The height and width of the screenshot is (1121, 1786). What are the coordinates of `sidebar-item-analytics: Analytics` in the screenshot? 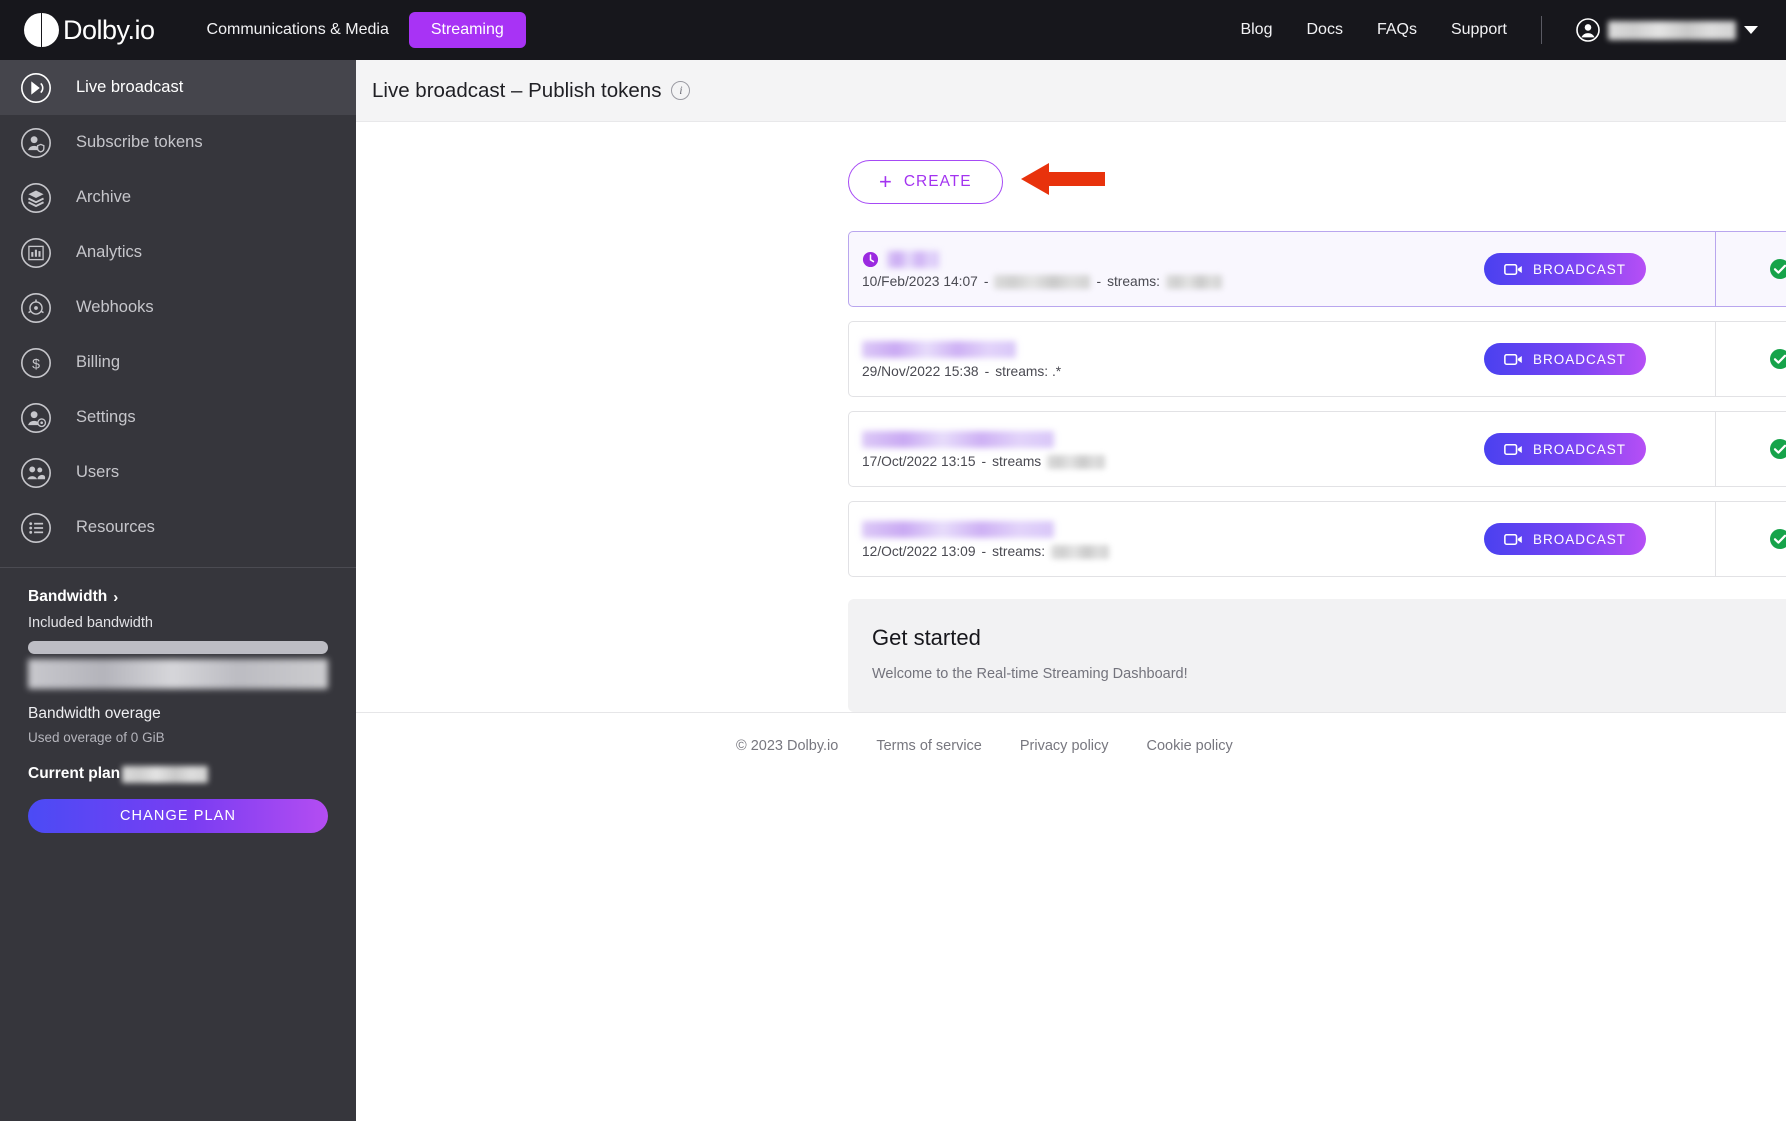 It's located at (178, 252).